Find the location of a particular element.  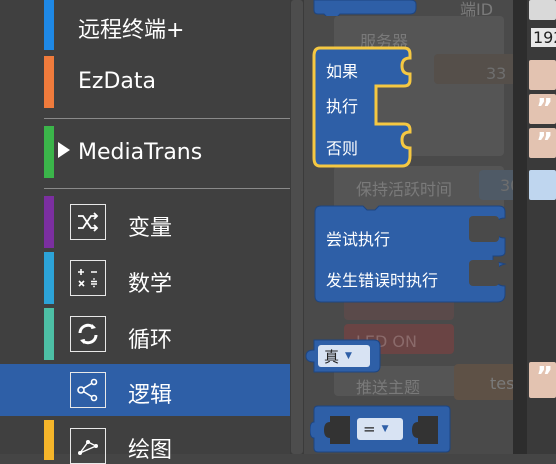

workspace-divider is located at coordinates (520, 227).